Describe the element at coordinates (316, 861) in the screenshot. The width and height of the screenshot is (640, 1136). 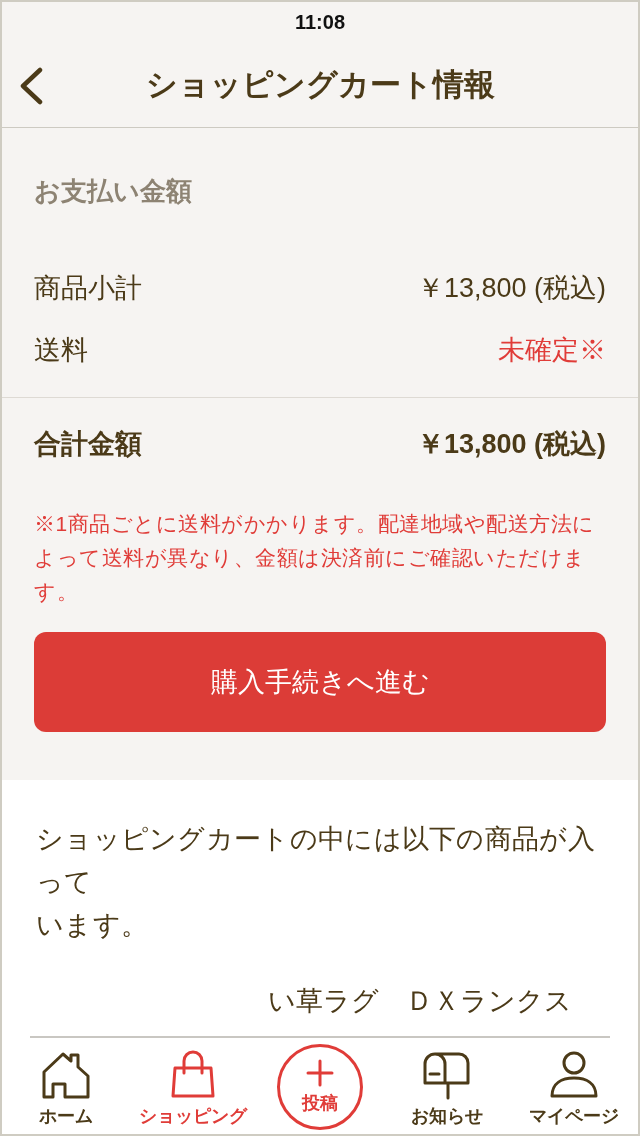
I see `cart-message: ショッピングカートの中には以下の商品が入って` at that location.